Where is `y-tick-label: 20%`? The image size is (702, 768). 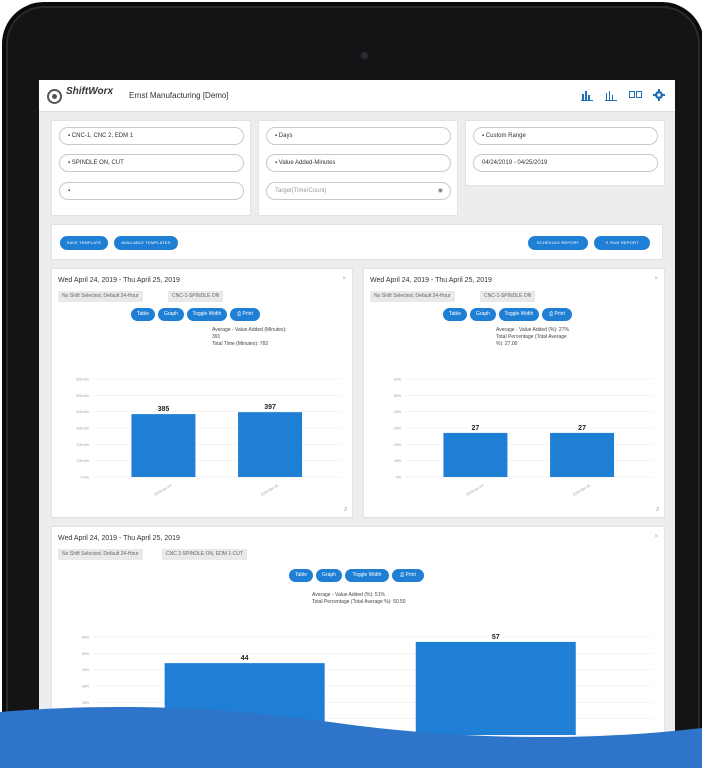 y-tick-label: 20% is located at coordinates (397, 445).